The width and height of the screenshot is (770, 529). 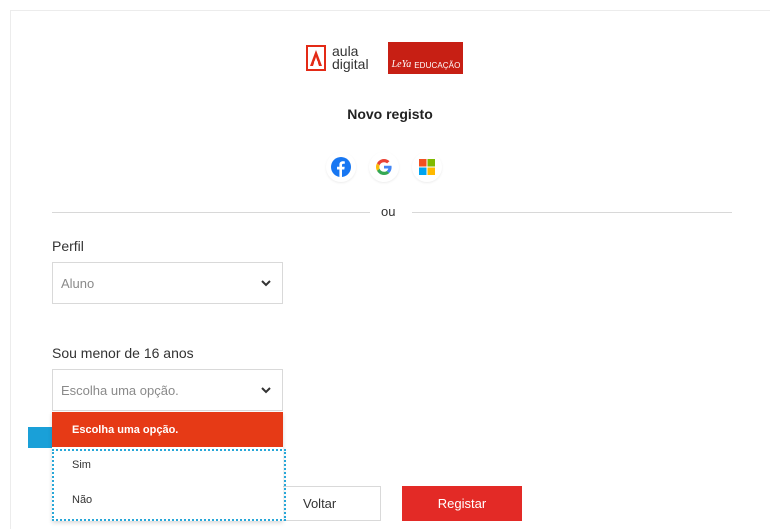 I want to click on social-login-buttons, so click(x=384, y=167).